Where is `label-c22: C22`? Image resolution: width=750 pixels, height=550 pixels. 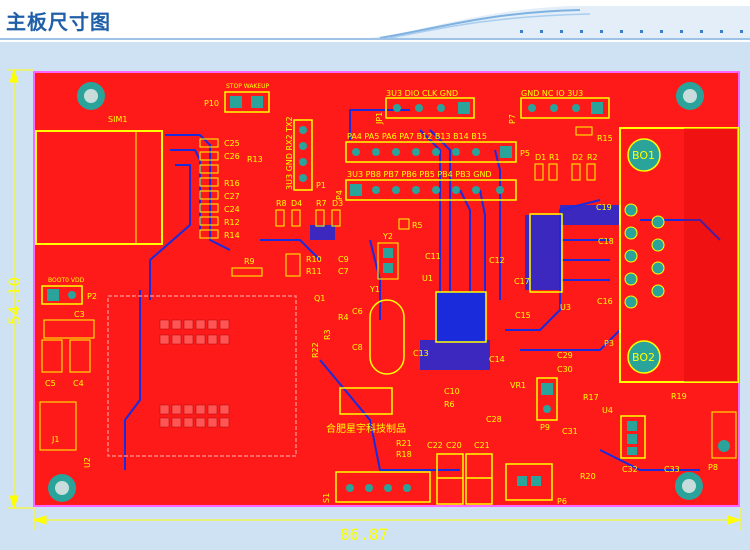 label-c22: C22 is located at coordinates (435, 445).